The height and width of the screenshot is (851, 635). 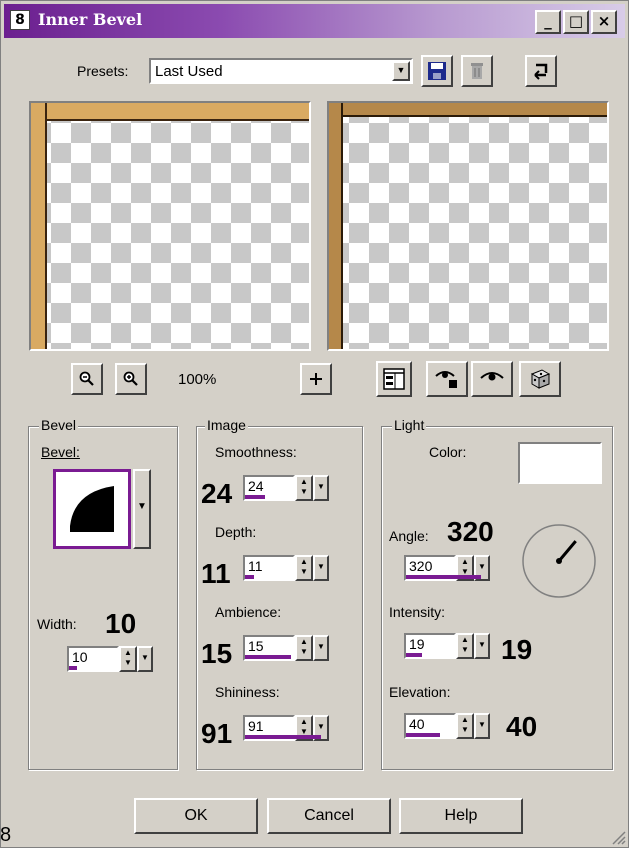 What do you see at coordinates (420, 692) in the screenshot?
I see `elevation-label: Elevation:` at bounding box center [420, 692].